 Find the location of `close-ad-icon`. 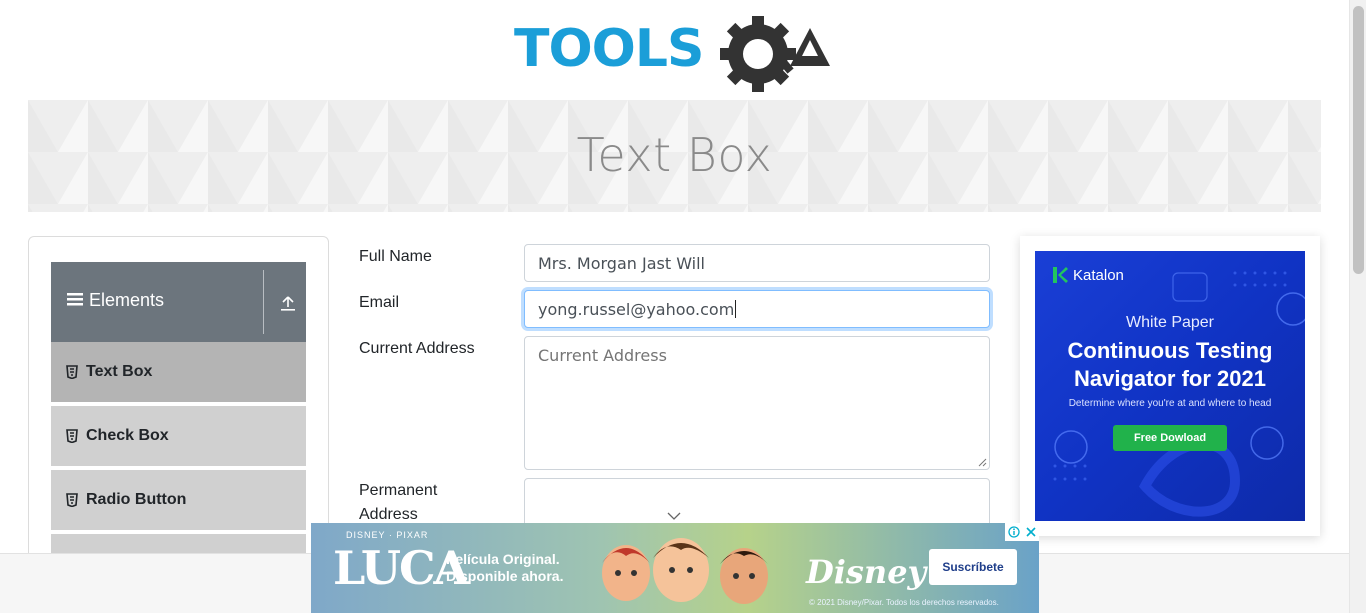

close-ad-icon is located at coordinates (1030, 532).